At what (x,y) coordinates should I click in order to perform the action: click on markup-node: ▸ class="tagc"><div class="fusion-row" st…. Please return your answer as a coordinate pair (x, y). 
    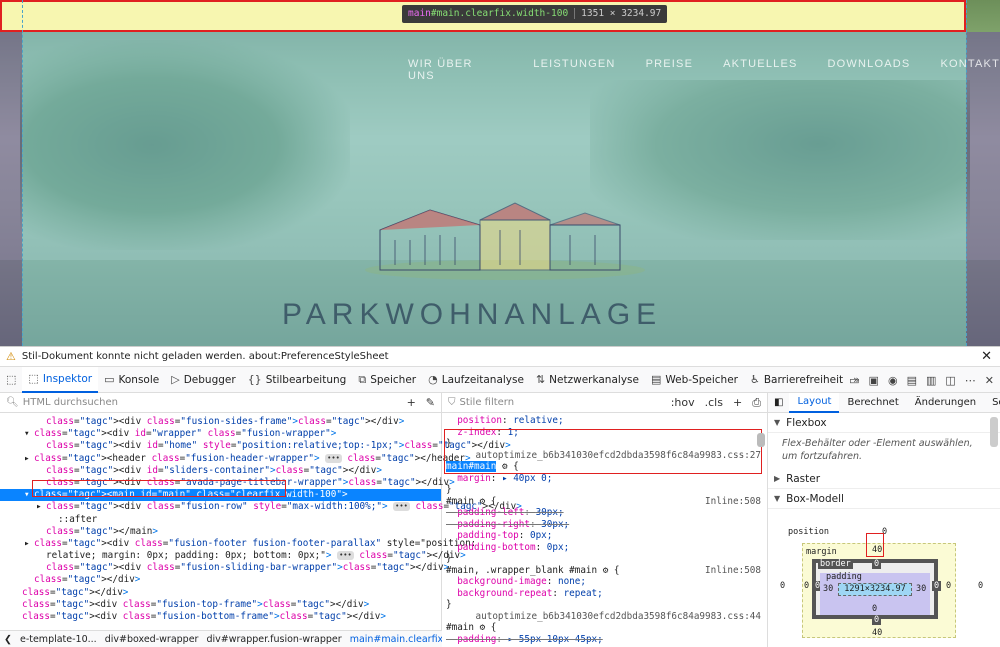
    Looking at the image, I should click on (261, 507).